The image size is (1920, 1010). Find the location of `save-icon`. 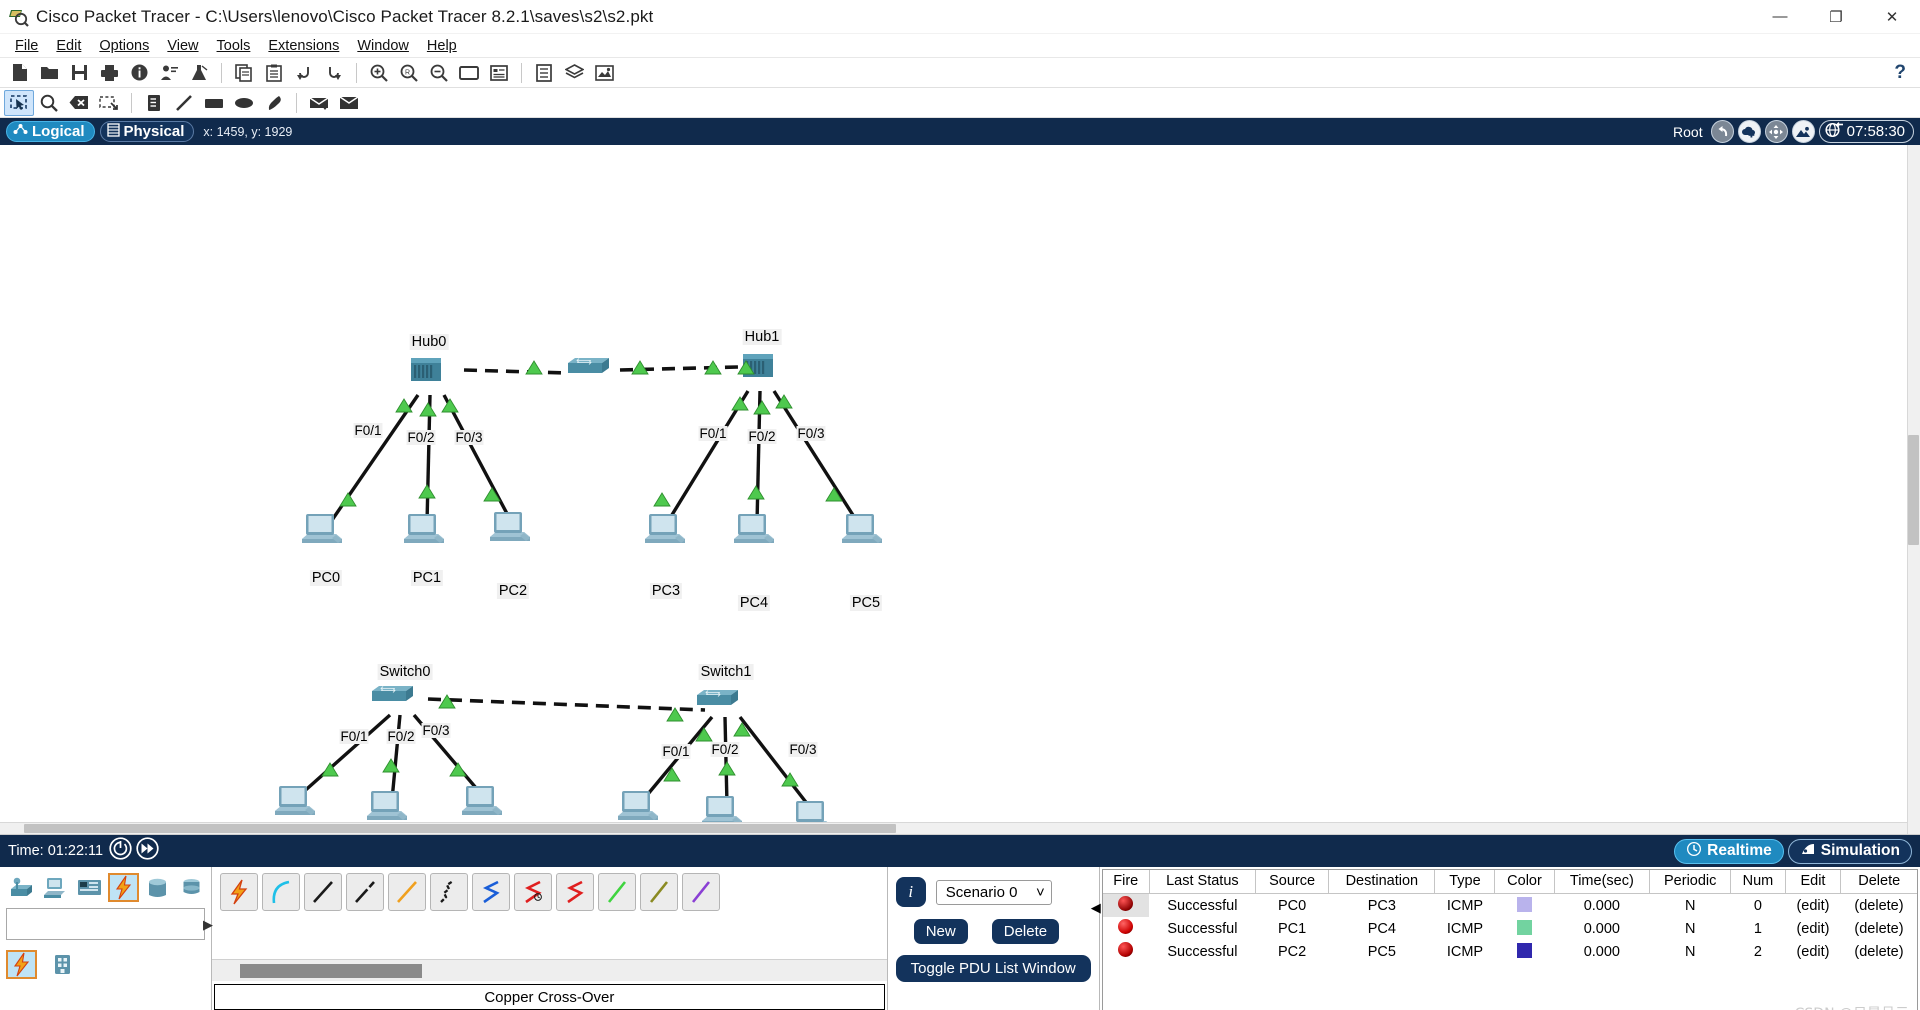

save-icon is located at coordinates (79, 73).